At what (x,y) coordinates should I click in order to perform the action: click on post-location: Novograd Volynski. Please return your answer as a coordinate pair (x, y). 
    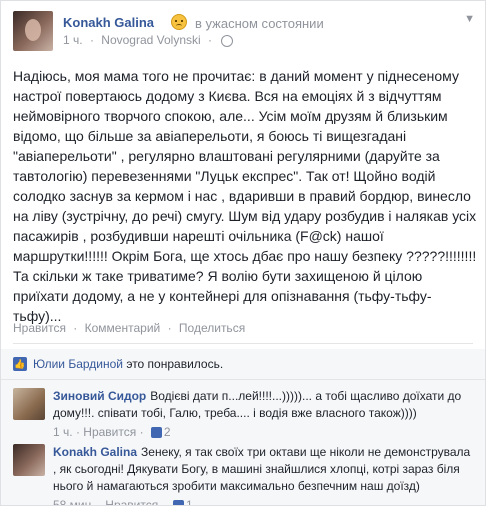
    Looking at the image, I should click on (150, 40).